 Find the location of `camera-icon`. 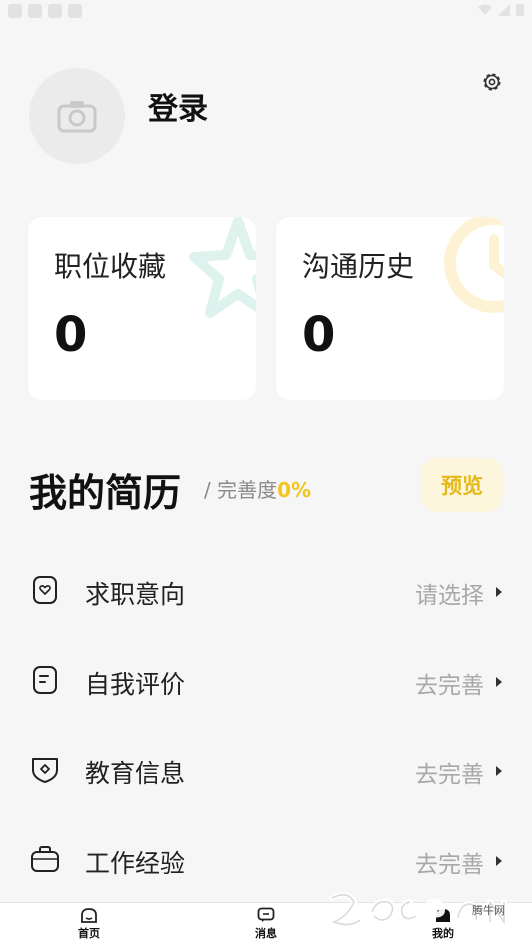

camera-icon is located at coordinates (77, 117).